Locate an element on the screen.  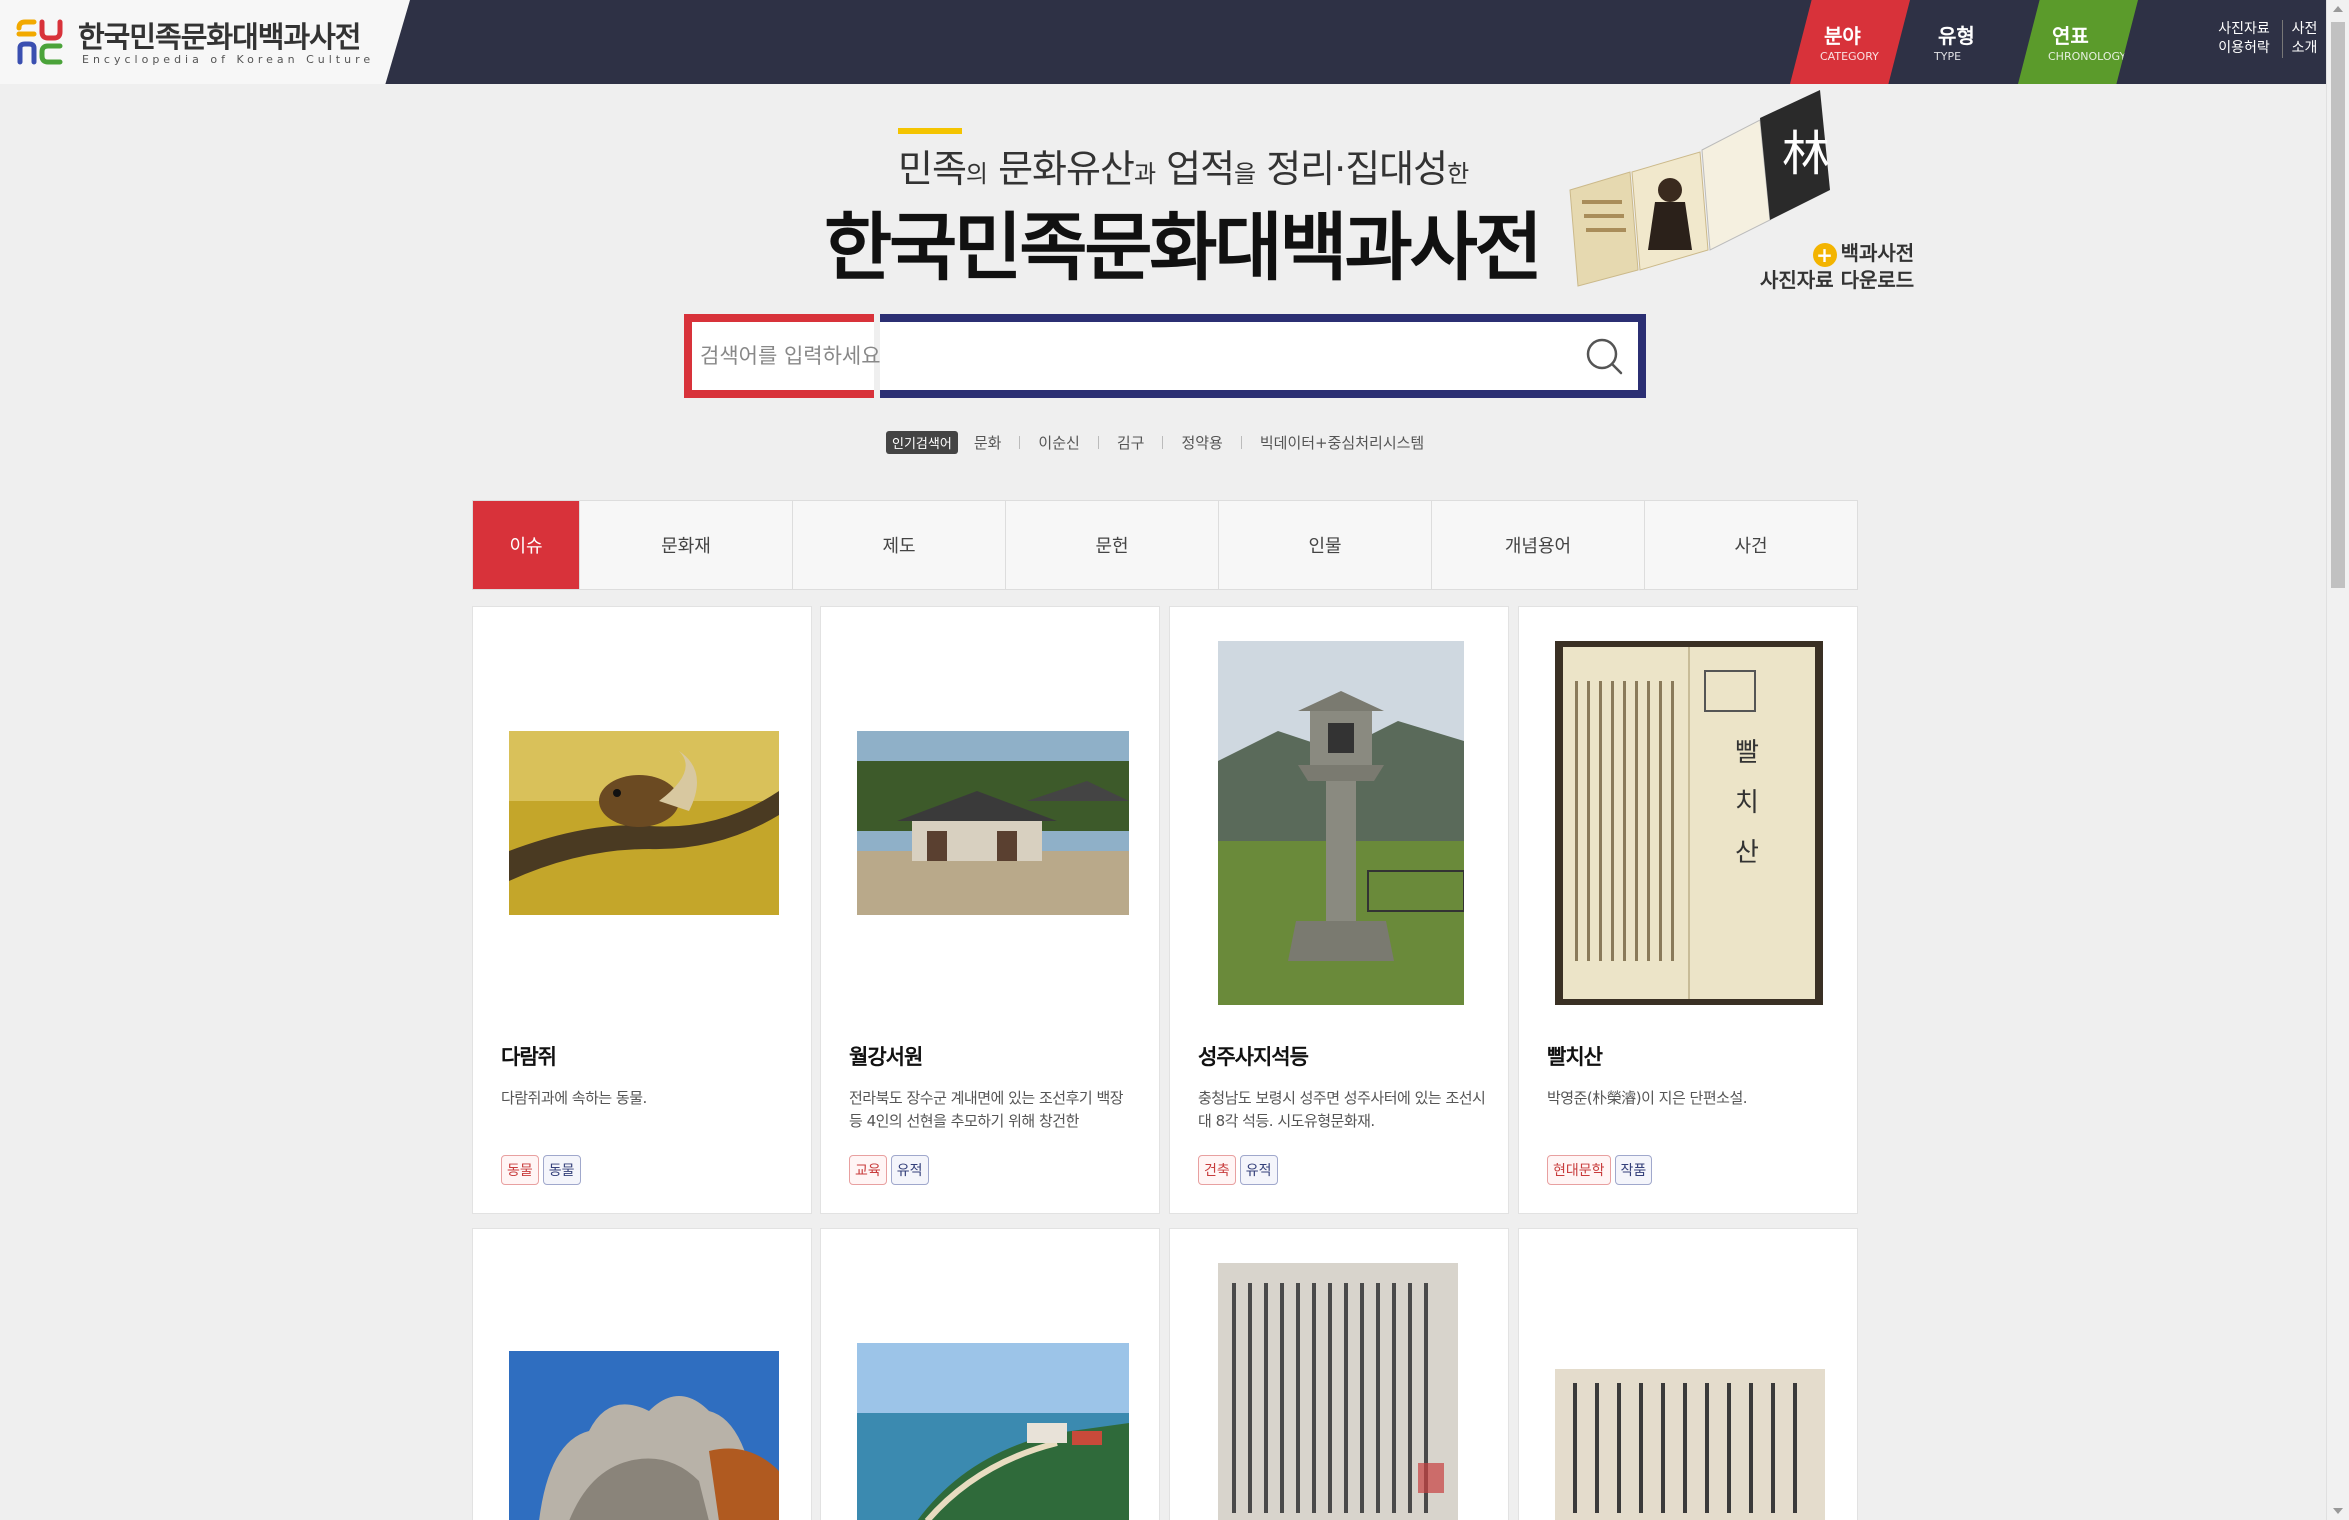
tab-literature: 문헌 is located at coordinates (1111, 545).